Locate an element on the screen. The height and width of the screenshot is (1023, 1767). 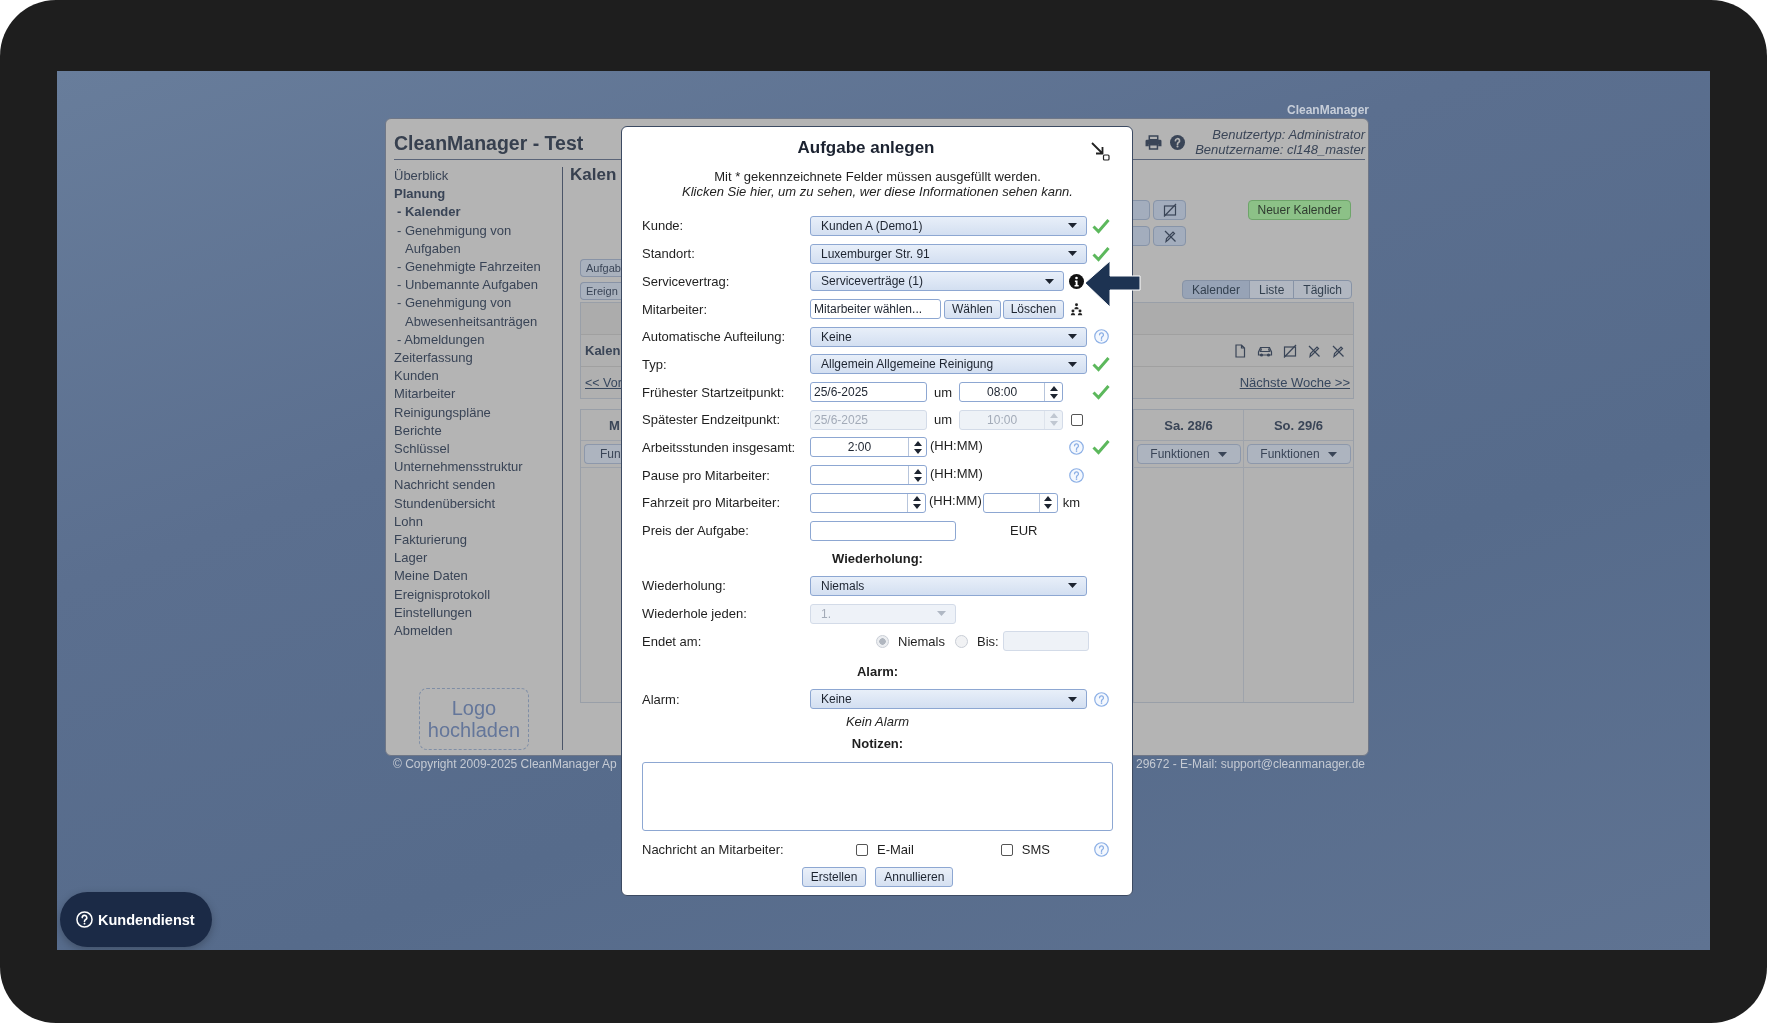
app-title: CleanManager - Test is located at coordinates (489, 143).